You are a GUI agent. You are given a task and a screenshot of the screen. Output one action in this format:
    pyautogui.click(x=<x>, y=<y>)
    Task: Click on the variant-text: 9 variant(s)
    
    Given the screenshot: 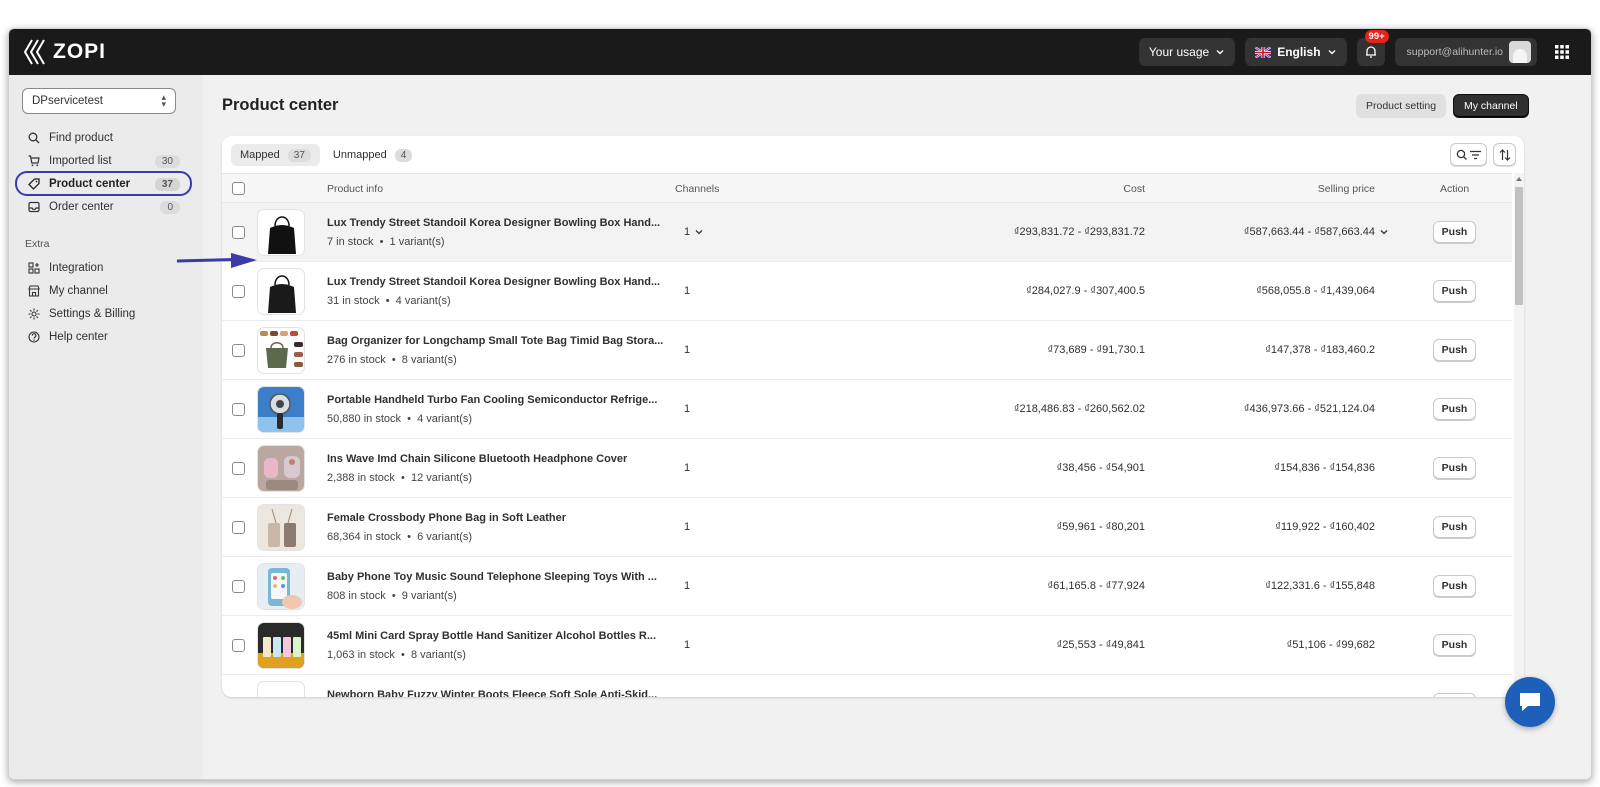 What is the action you would take?
    pyautogui.click(x=429, y=596)
    